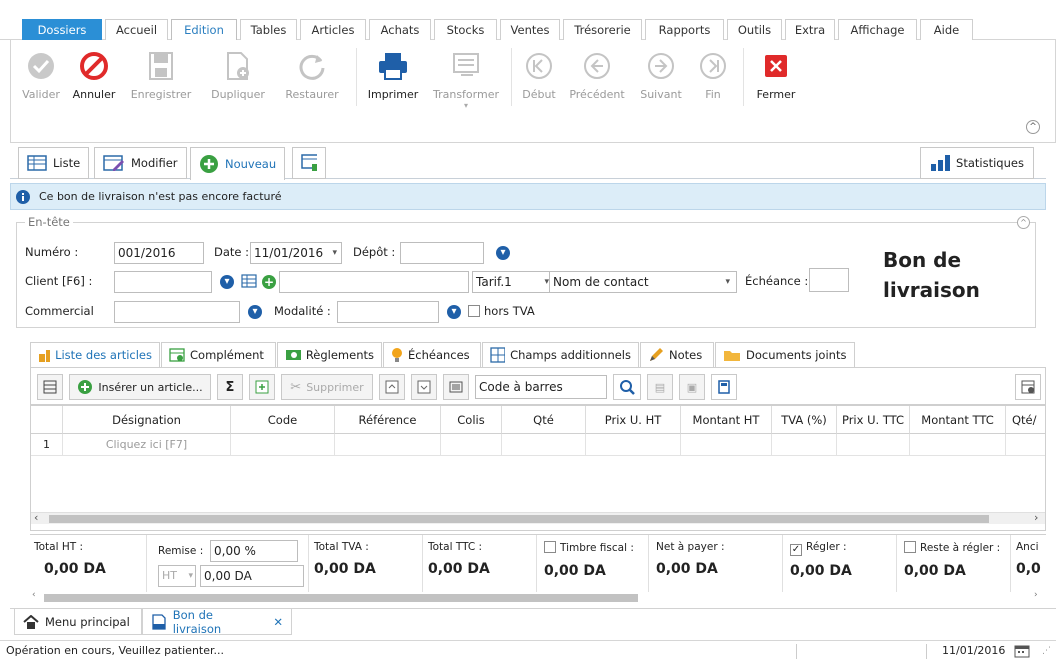 The height and width of the screenshot is (661, 1056). Describe the element at coordinates (204, 30) in the screenshot. I see `menu-tab-edition: Edition` at that location.